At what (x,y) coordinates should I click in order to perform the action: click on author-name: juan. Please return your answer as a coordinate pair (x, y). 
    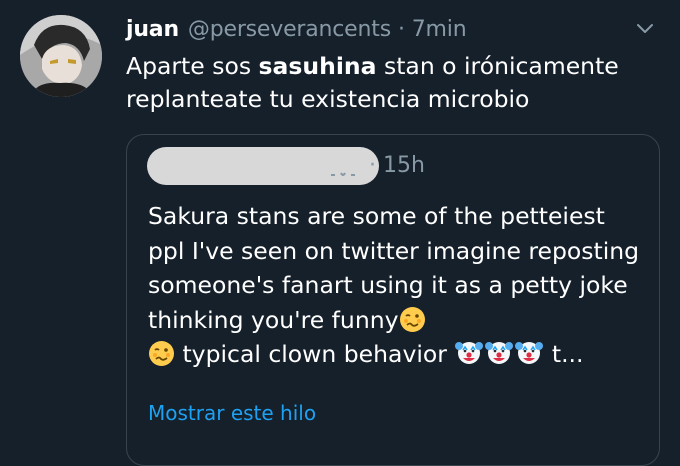
    Looking at the image, I should click on (152, 29).